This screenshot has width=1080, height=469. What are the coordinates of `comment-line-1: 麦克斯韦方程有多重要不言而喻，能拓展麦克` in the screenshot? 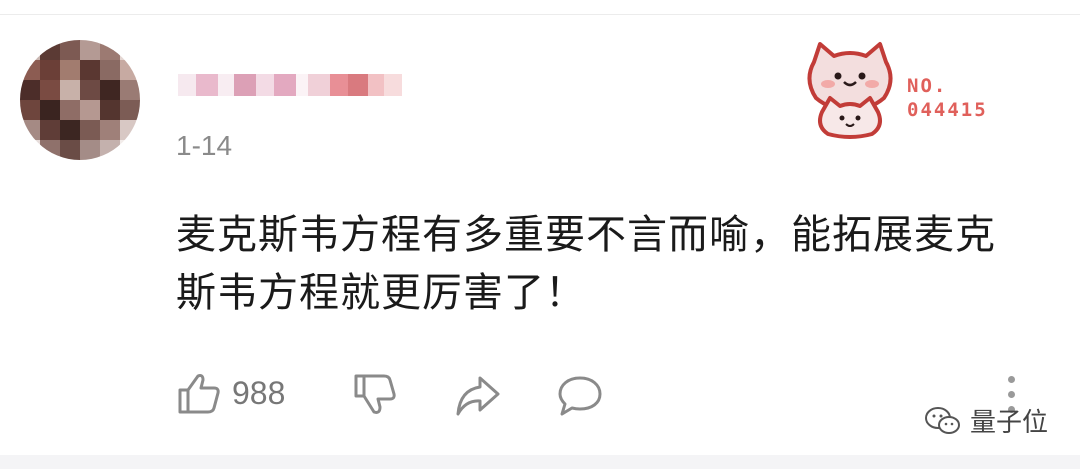 It's located at (586, 235).